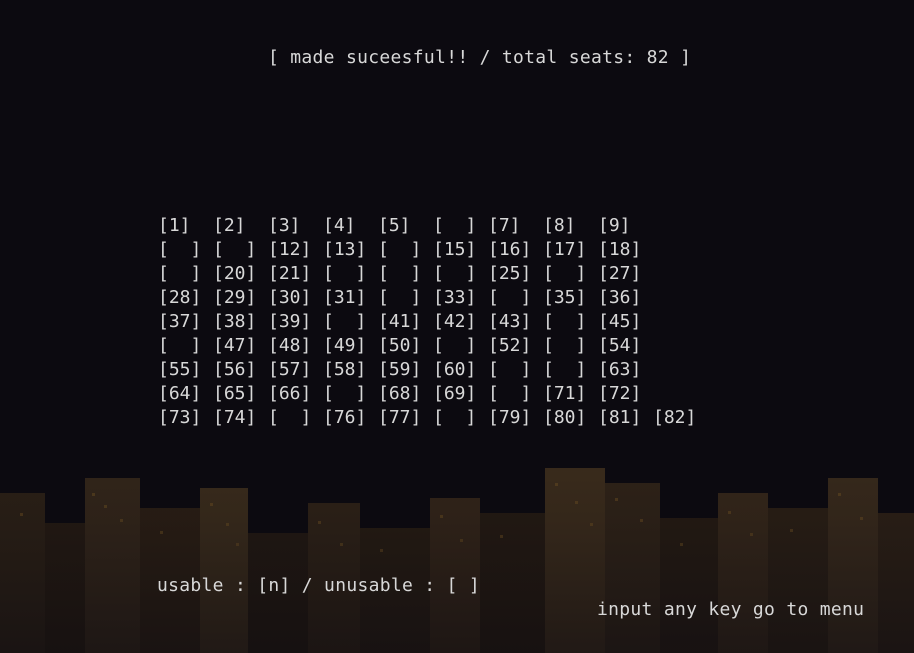 Image resolution: width=914 pixels, height=653 pixels. I want to click on seat-row: [55] [56] [57] [58] [59] [60] [ ] [ ] [63], so click(433, 370).